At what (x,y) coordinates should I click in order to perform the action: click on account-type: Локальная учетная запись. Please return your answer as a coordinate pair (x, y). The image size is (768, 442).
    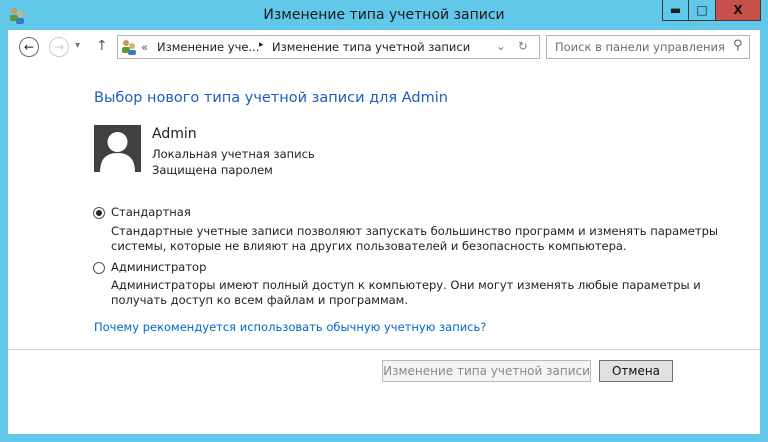
    Looking at the image, I should click on (233, 154).